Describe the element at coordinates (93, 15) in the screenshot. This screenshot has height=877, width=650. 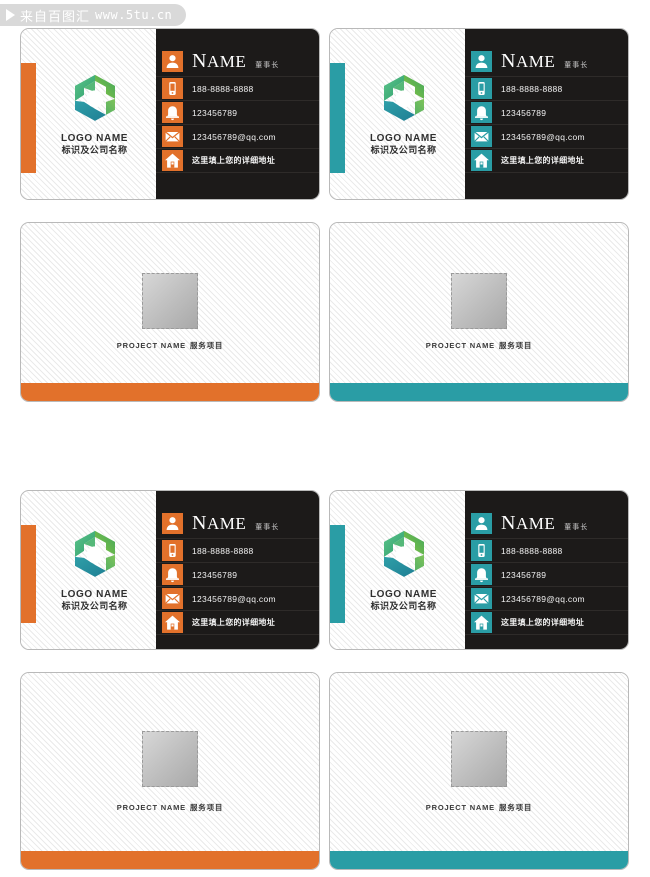
I see `watermark-badge: 来自百图汇 www.5tu.cn` at that location.